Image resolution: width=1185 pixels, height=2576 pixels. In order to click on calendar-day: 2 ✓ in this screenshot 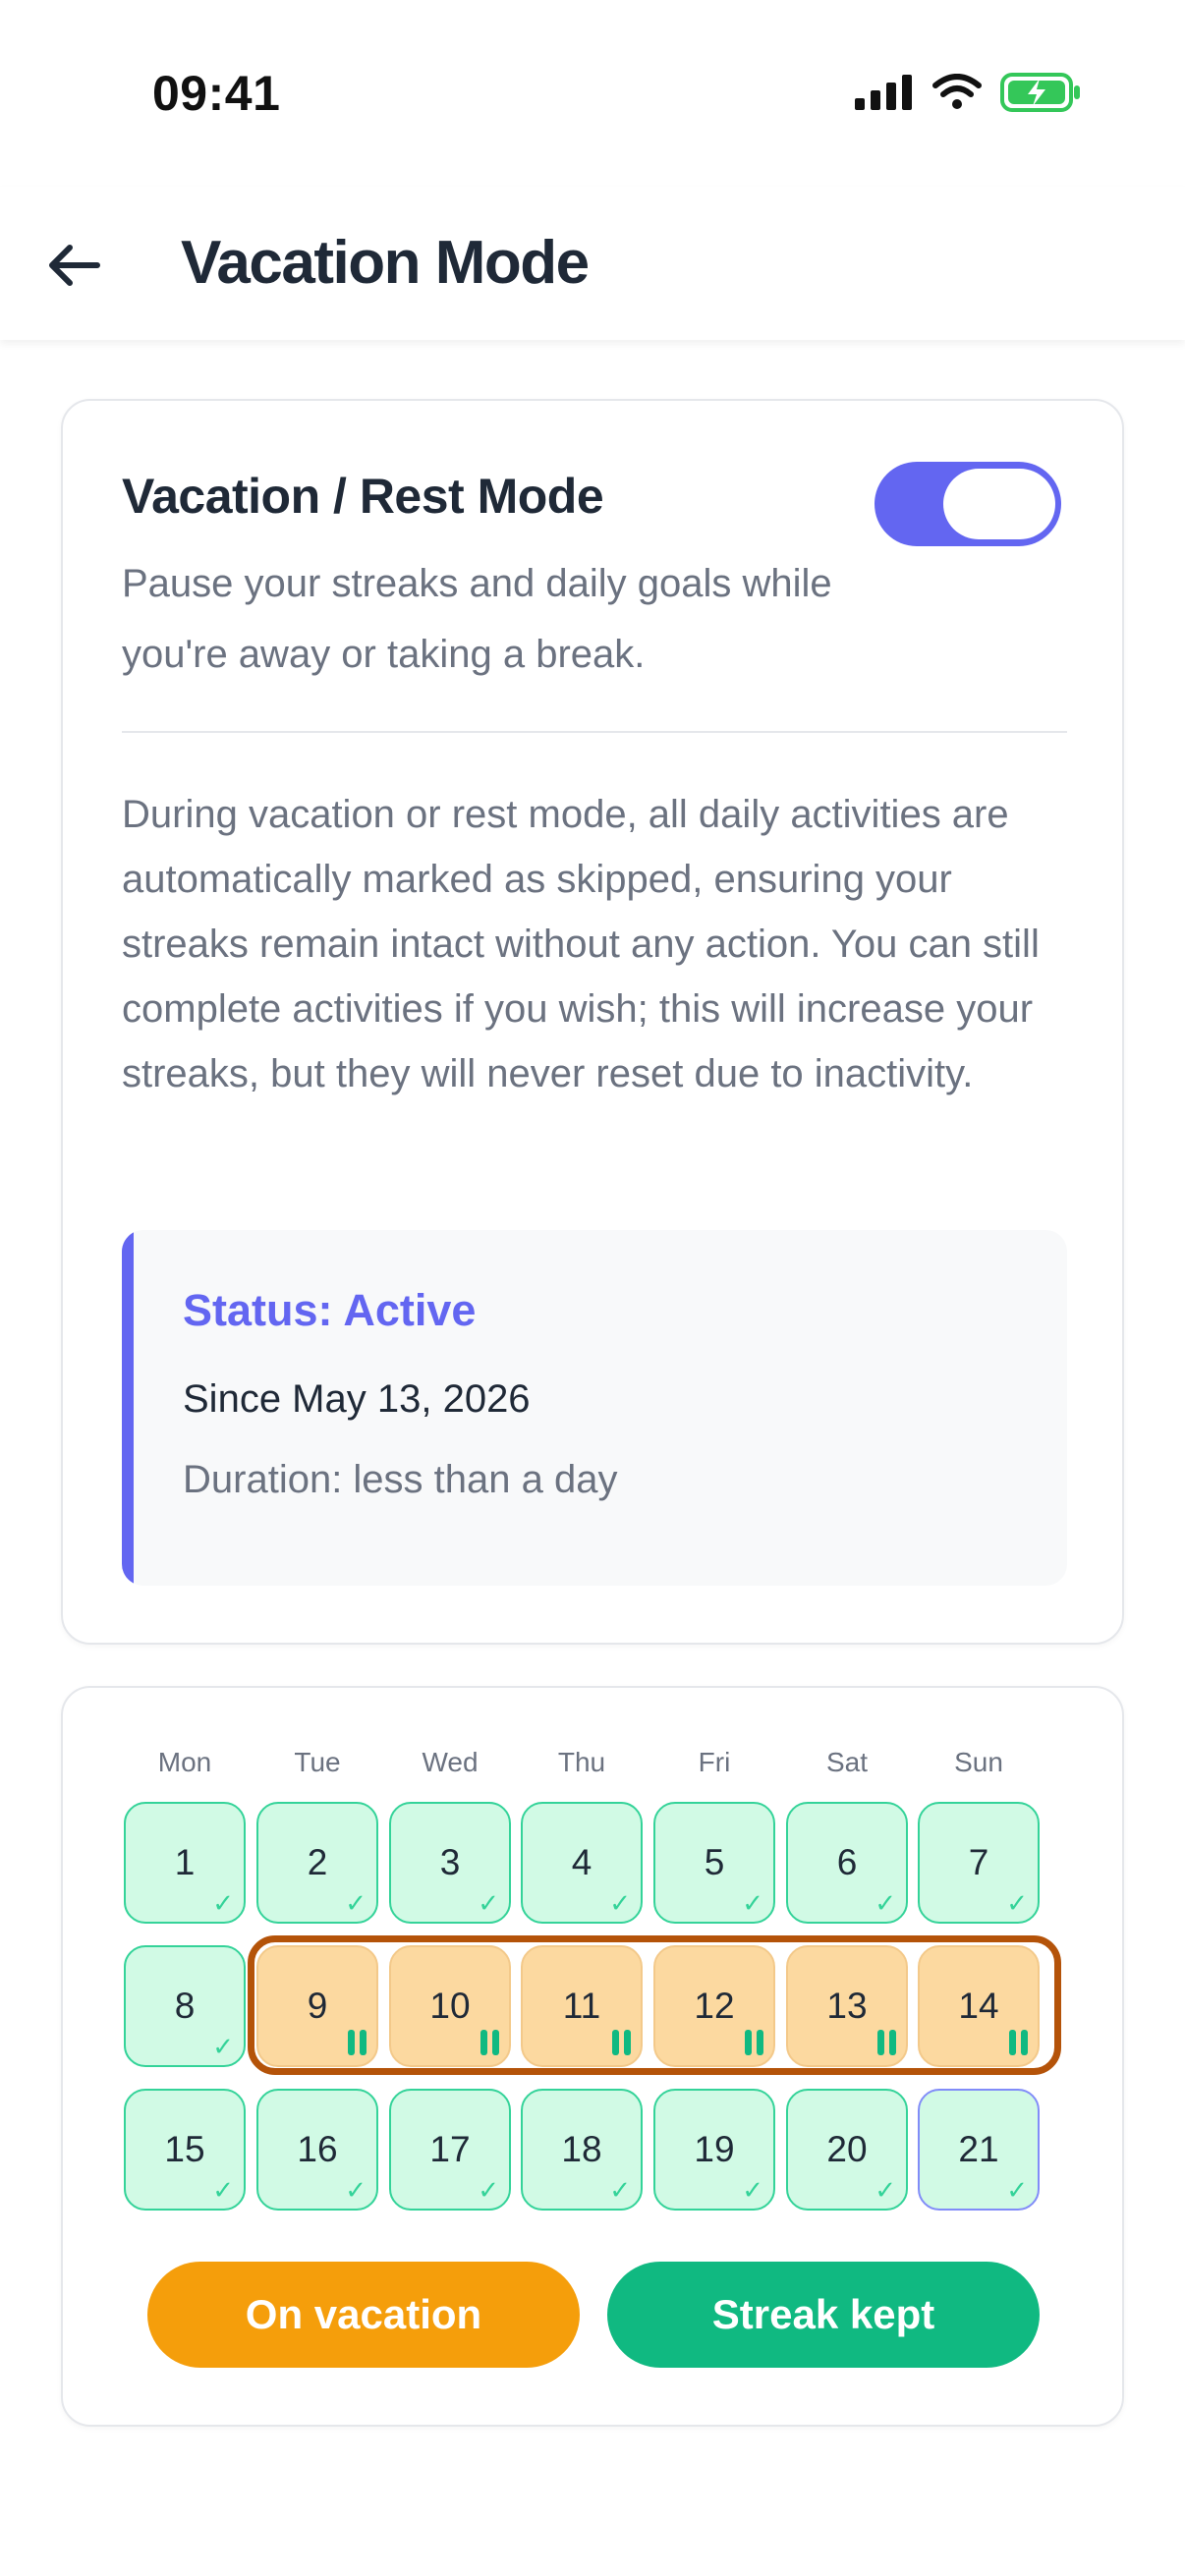, I will do `click(317, 1863)`.